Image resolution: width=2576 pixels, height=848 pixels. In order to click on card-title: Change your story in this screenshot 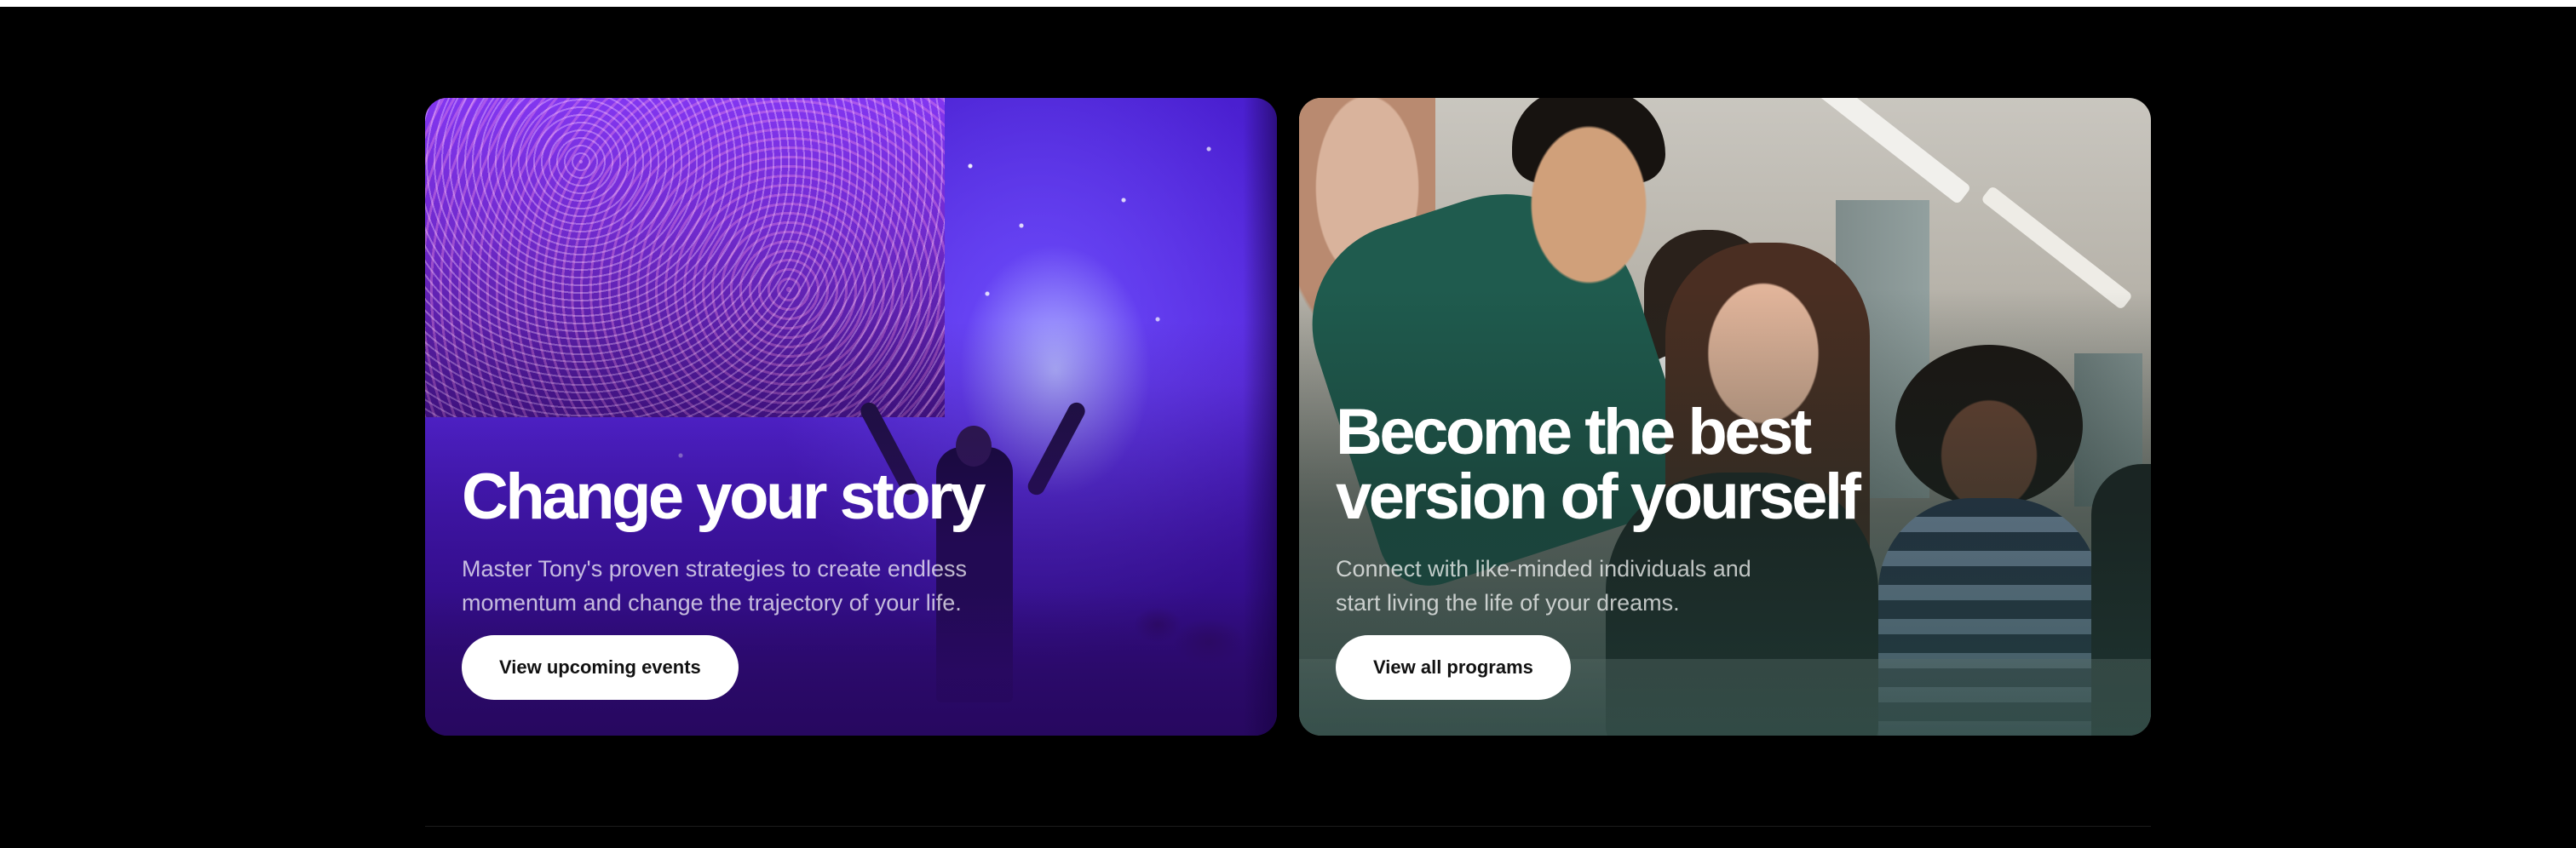, I will do `click(724, 497)`.